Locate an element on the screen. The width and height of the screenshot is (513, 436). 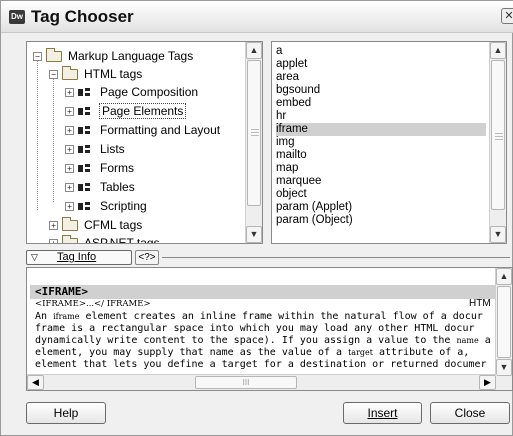
tree-item-html-tags: − HTML tags is located at coordinates (95, 74).